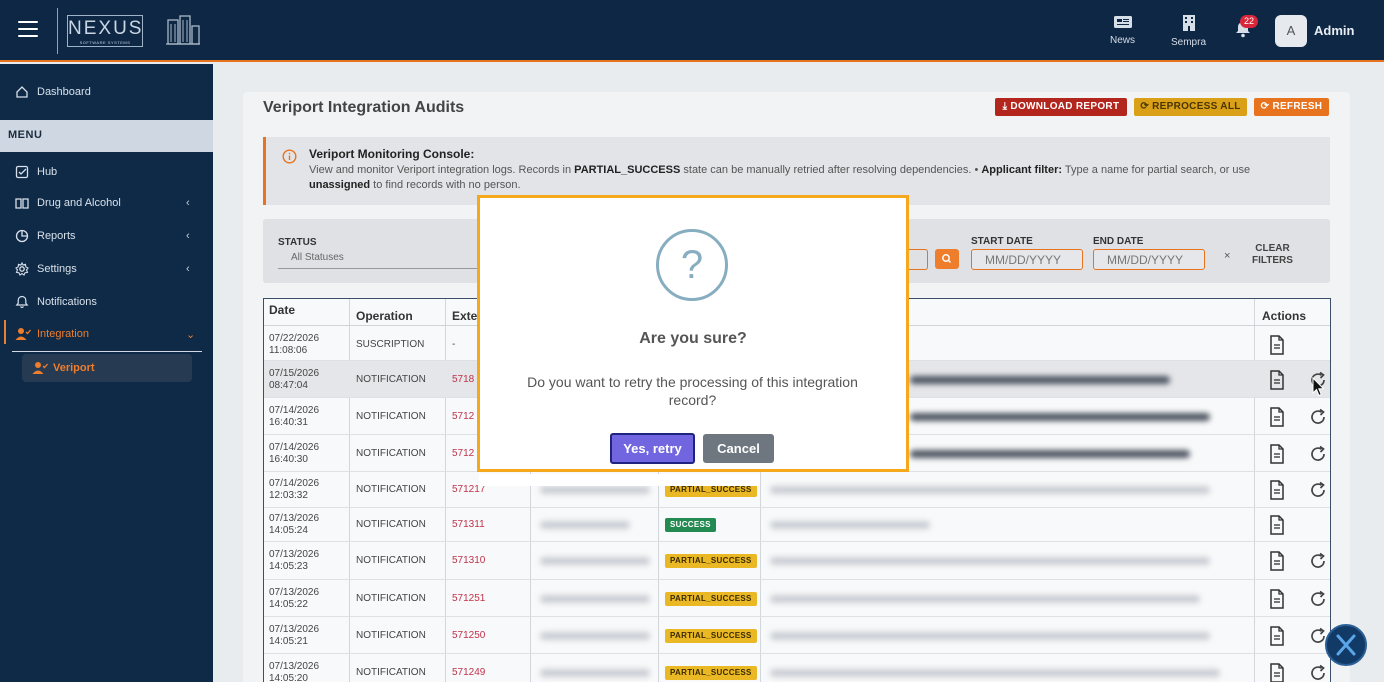  I want to click on confirm-retry-button: Yes, retry, so click(652, 448).